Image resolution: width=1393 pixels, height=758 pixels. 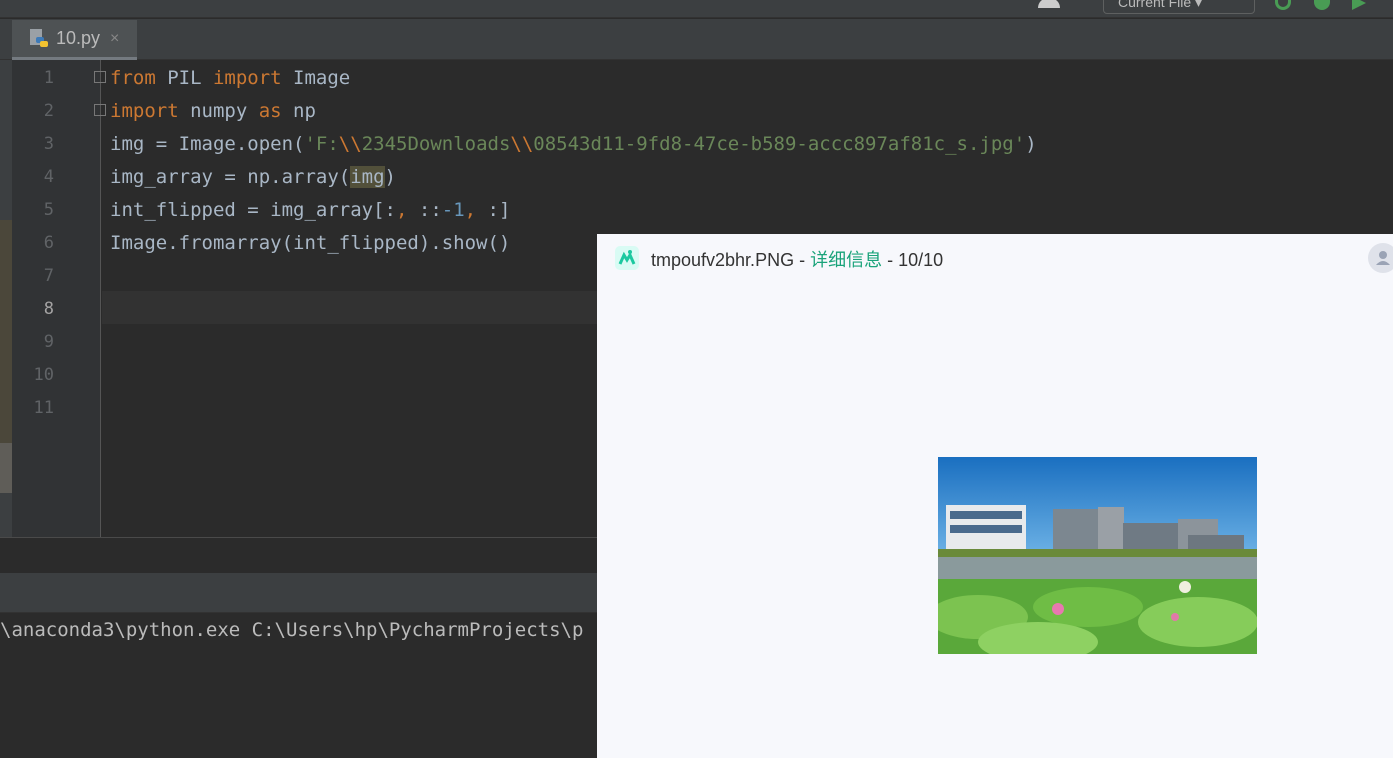 I want to click on editor-tab-bar: 10.py ×, so click(x=696, y=39).